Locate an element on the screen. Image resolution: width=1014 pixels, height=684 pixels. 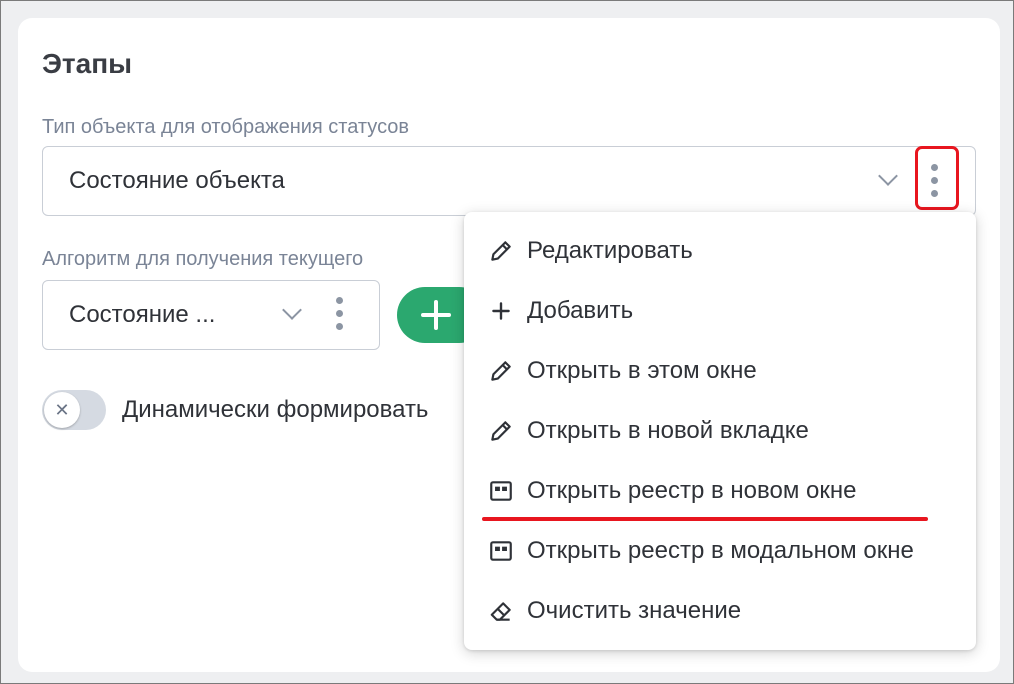
menu-item-label: Очистить значение is located at coordinates (634, 610).